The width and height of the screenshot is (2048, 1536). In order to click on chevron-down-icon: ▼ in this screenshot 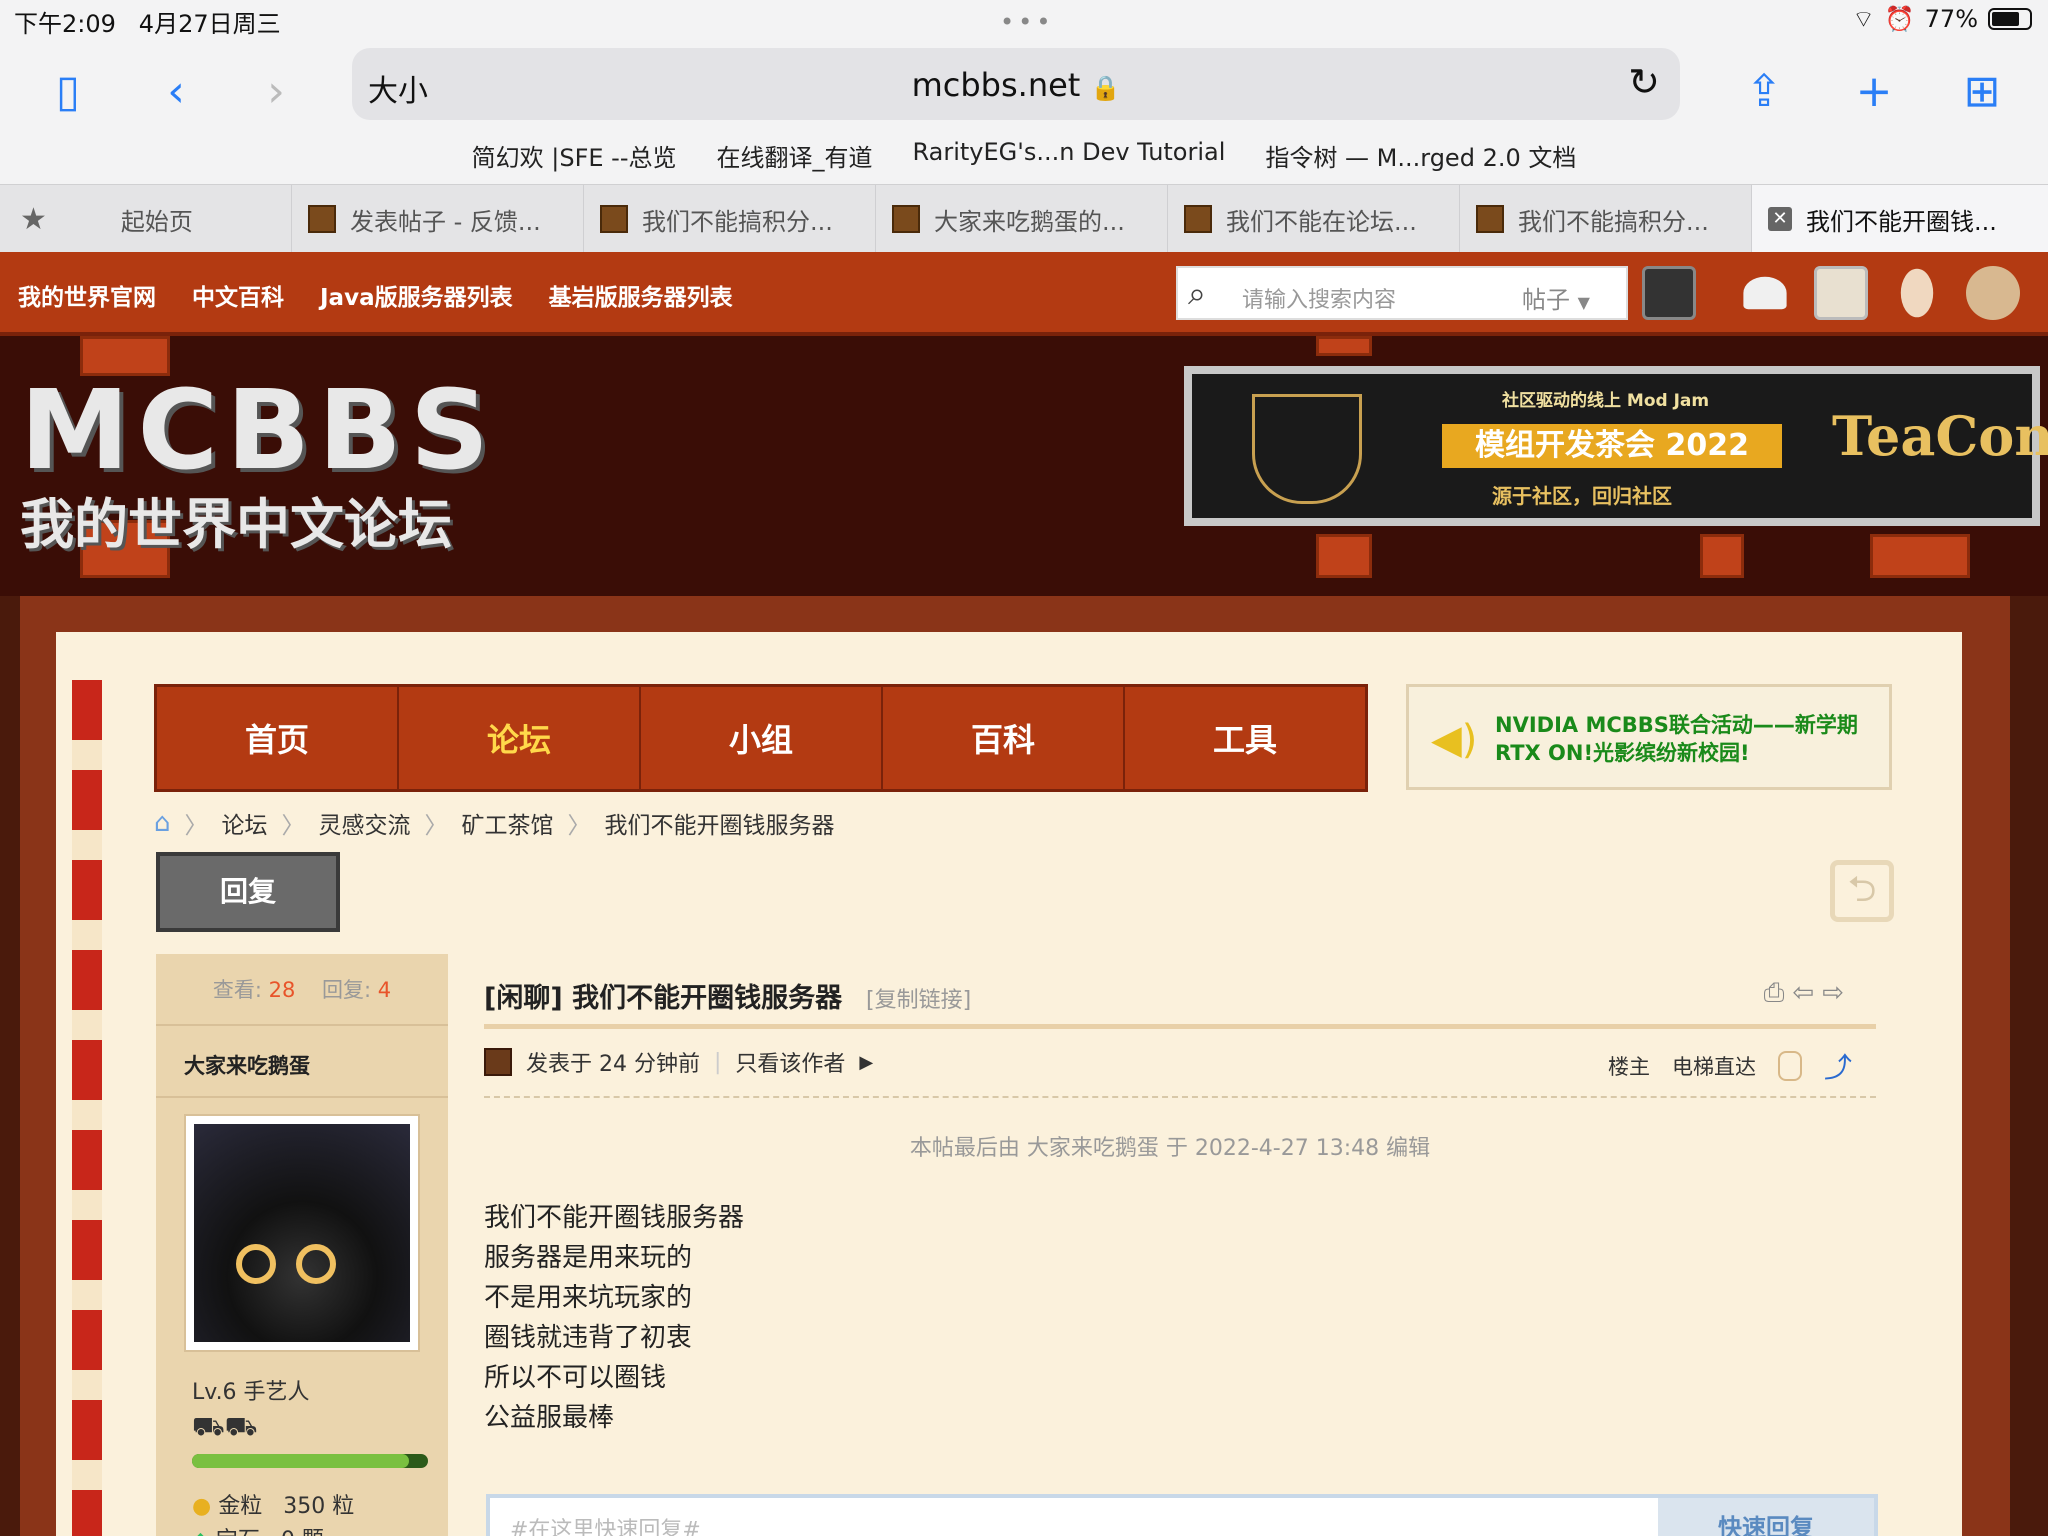, I will do `click(1583, 302)`.